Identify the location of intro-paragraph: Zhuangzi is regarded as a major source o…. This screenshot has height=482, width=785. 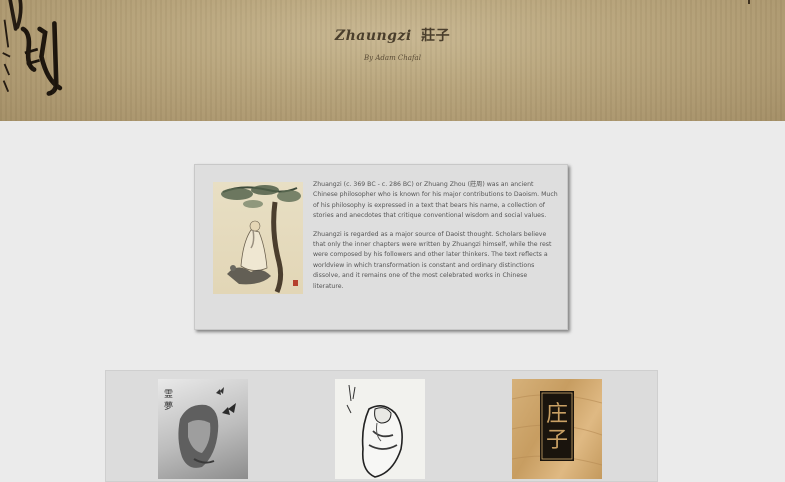
(432, 260).